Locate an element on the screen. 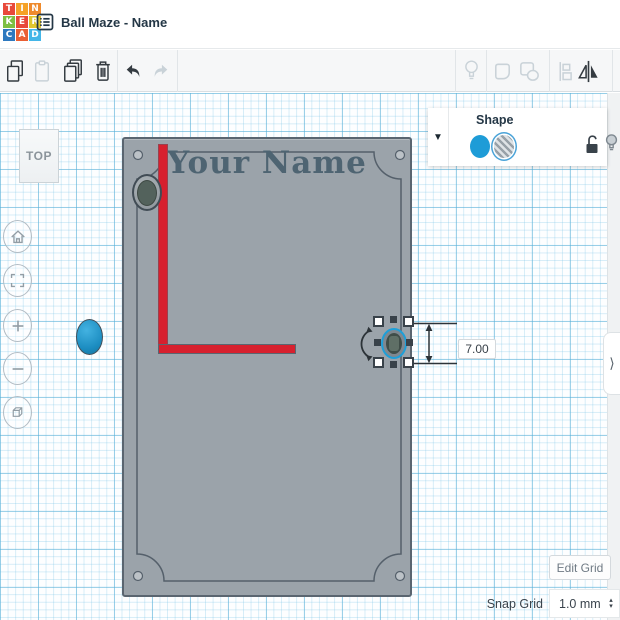  selected-hole-core is located at coordinates (394, 343).